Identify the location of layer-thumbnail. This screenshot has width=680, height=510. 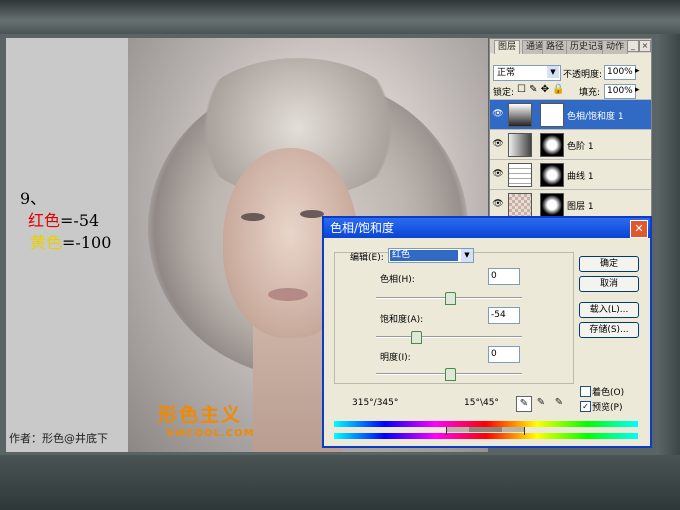
(520, 205).